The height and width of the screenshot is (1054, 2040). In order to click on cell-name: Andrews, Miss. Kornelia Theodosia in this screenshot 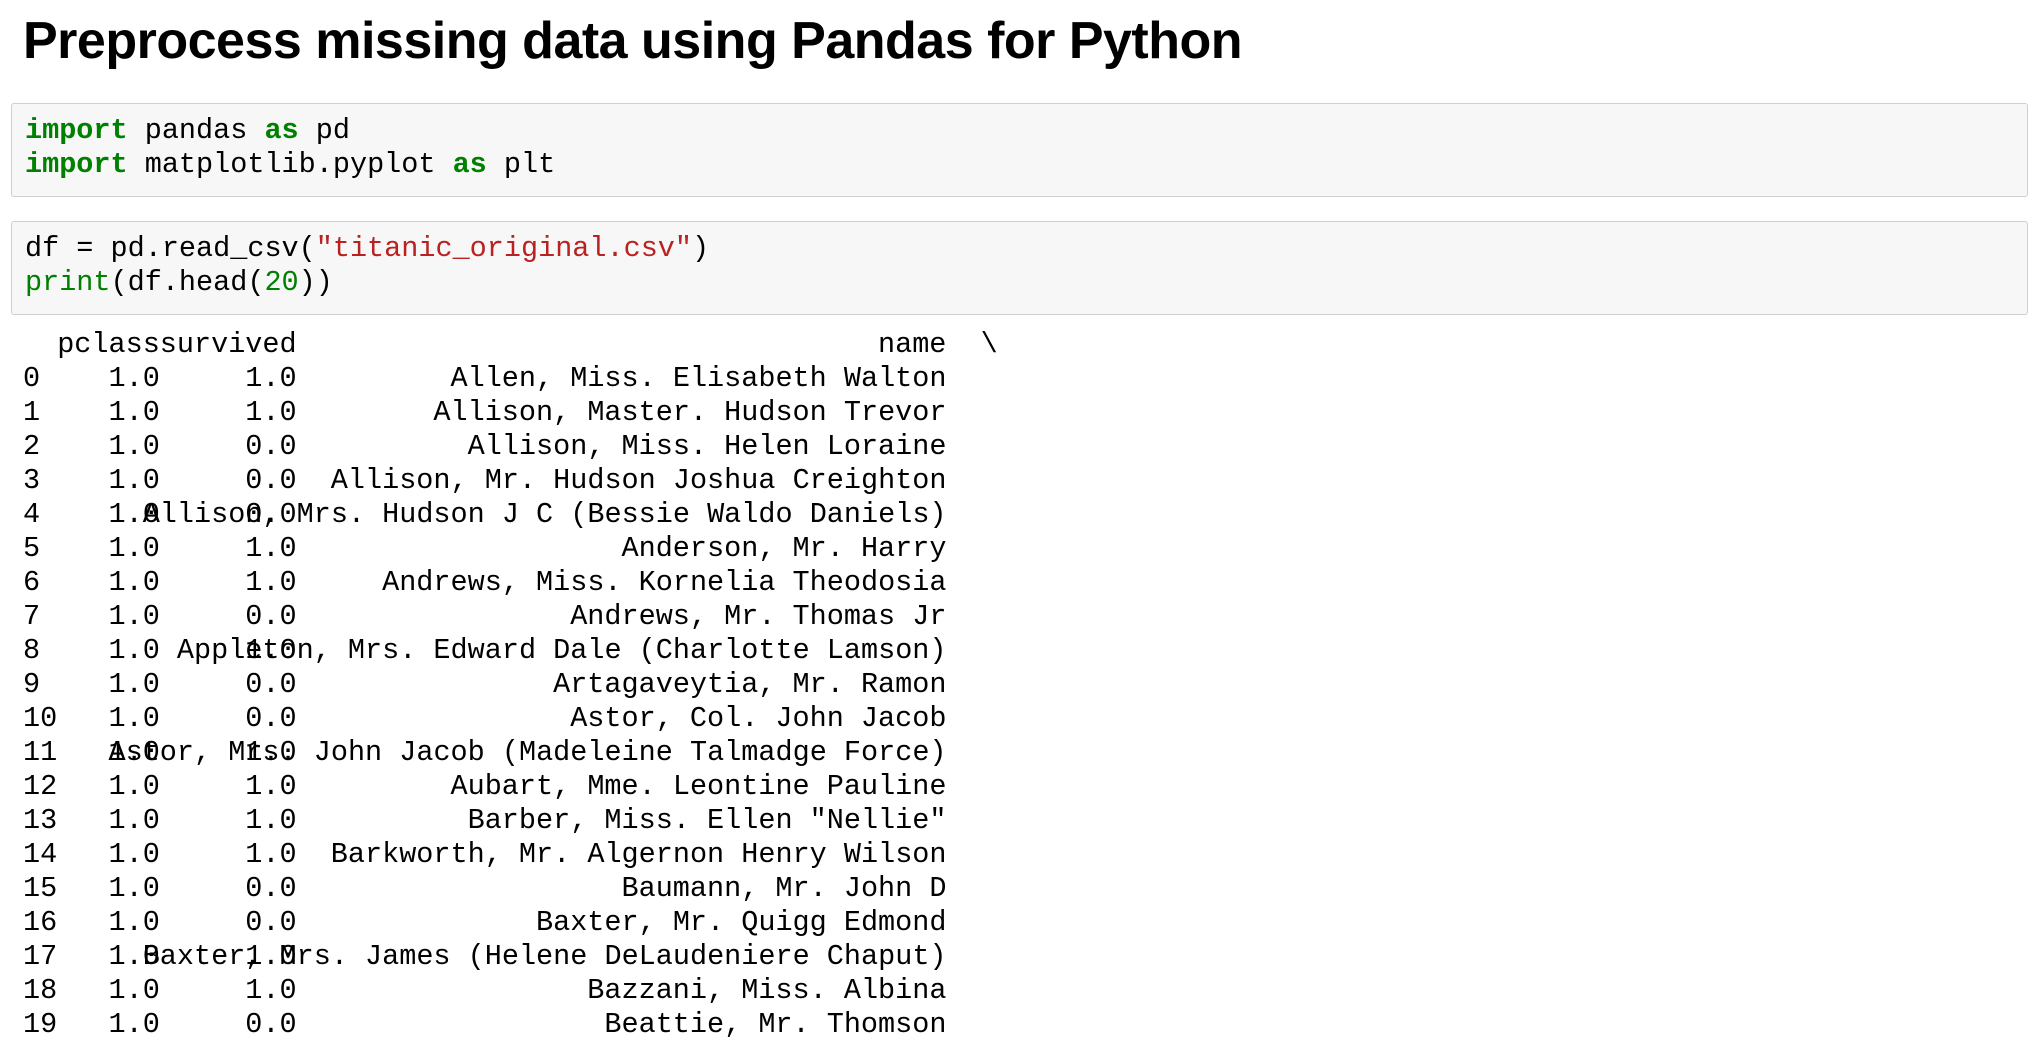, I will do `click(664, 582)`.